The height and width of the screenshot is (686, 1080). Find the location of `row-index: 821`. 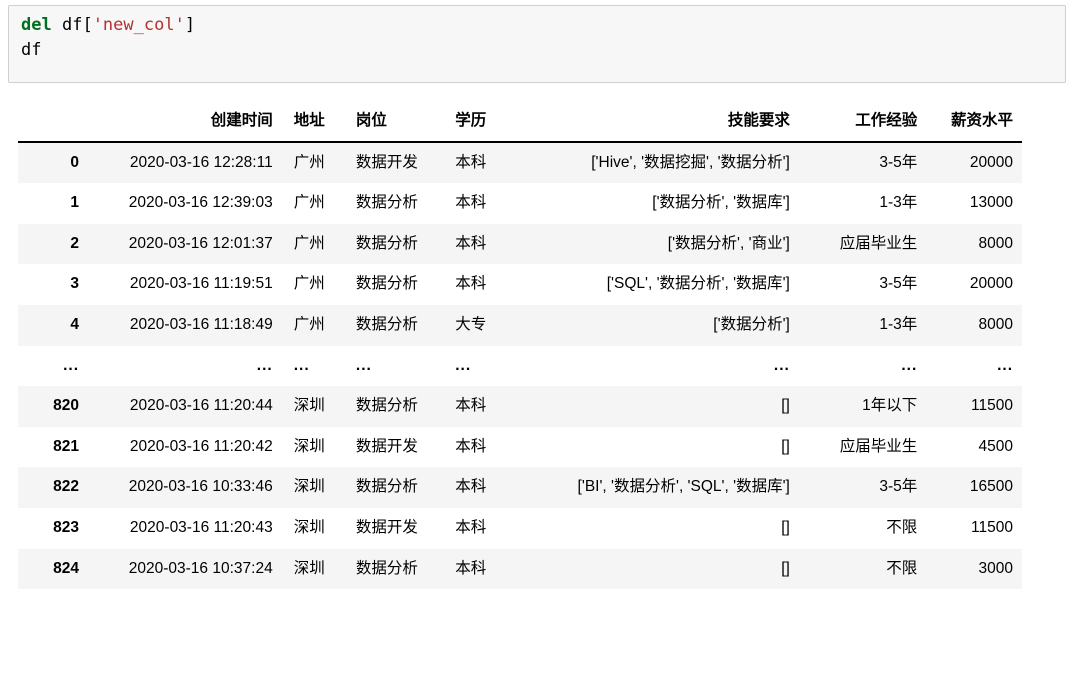

row-index: 821 is located at coordinates (66, 446).